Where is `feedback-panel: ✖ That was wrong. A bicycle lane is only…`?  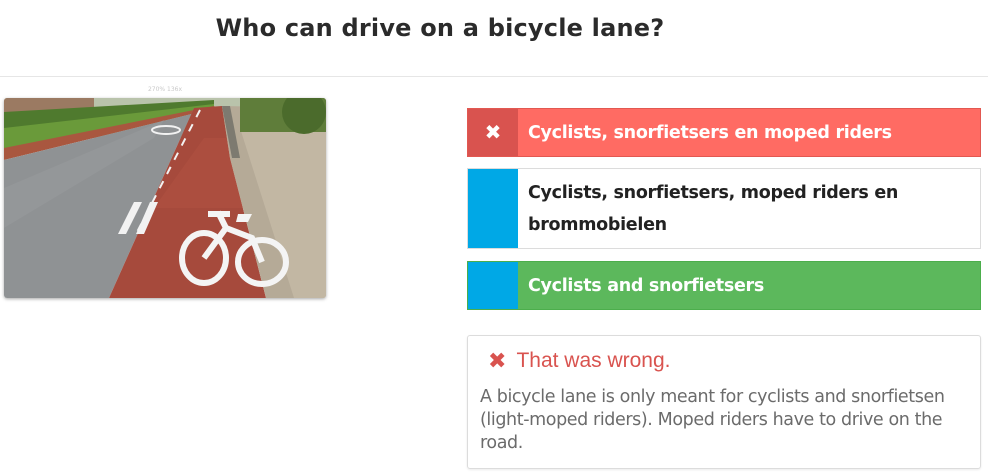 feedback-panel: ✖ That was wrong. A bicycle lane is only… is located at coordinates (724, 402).